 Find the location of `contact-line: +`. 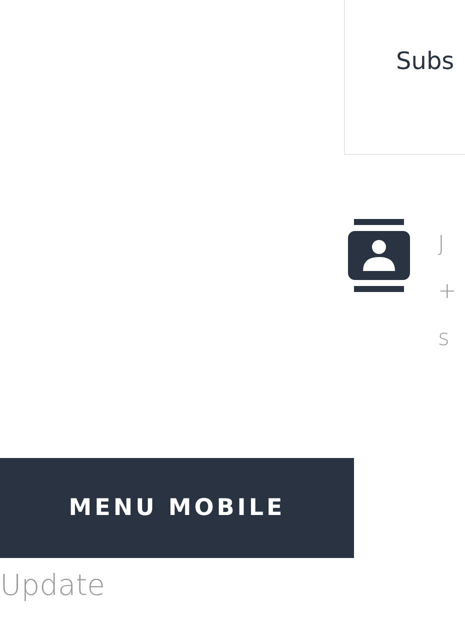

contact-line: + is located at coordinates (447, 292).